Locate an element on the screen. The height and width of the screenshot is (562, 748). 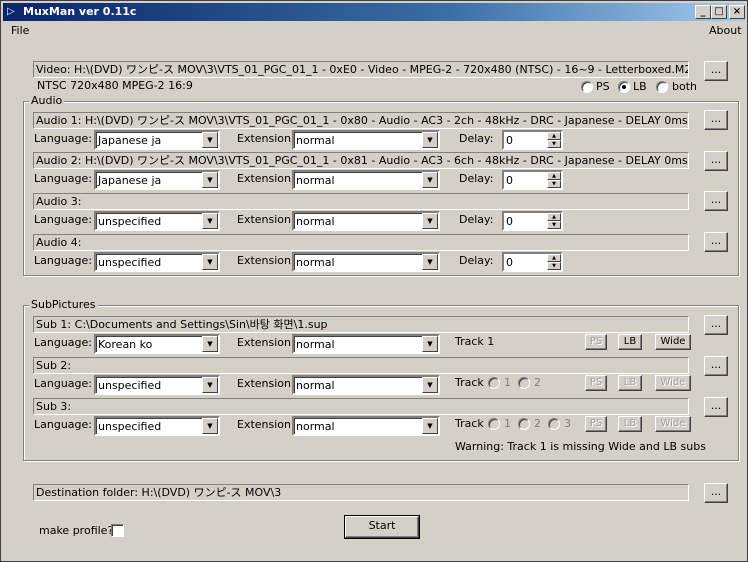
sub-1-wide-button: Wide is located at coordinates (673, 342).